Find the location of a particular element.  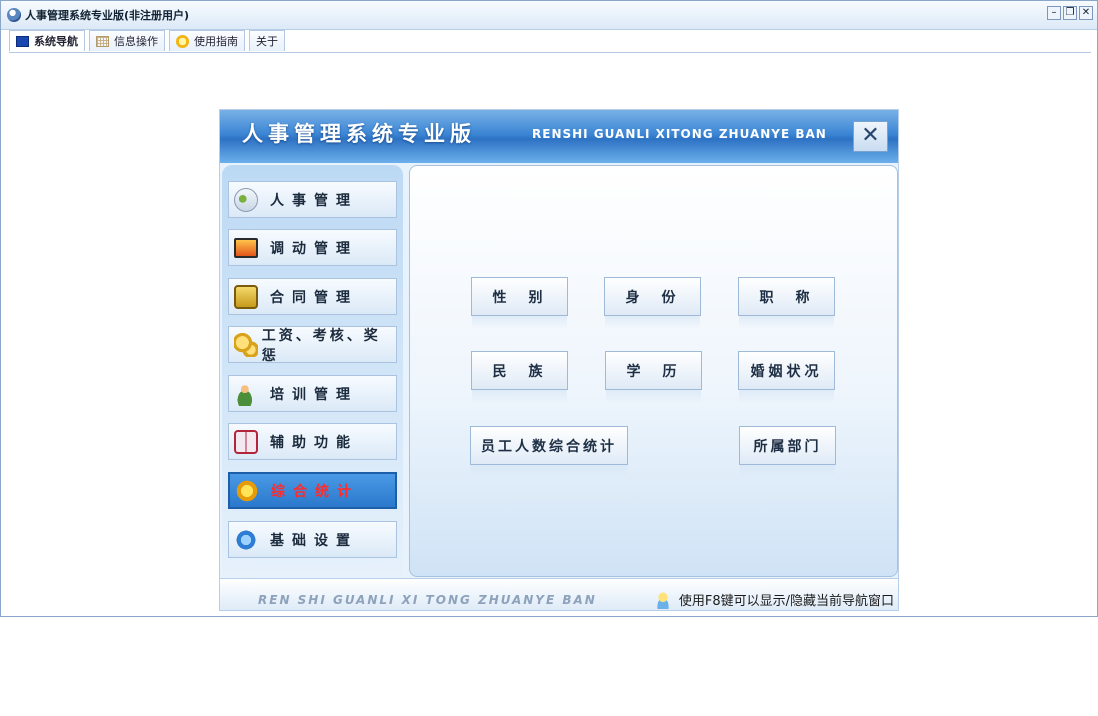

tab-user-guide: 使用指南 is located at coordinates (207, 40).